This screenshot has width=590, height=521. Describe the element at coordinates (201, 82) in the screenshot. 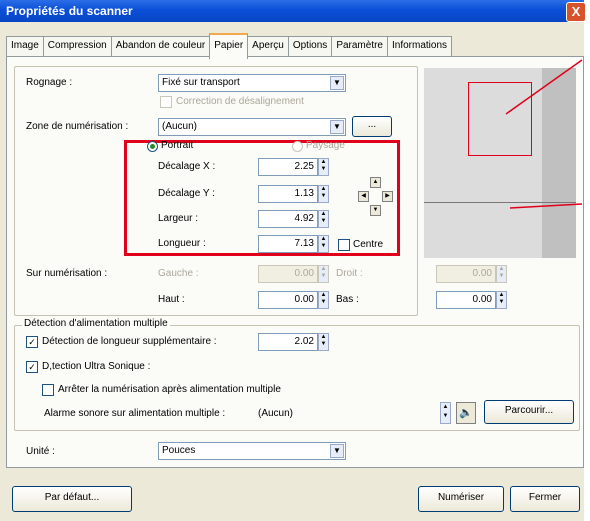

I see `rognage-value: Fixé sur transport` at that location.